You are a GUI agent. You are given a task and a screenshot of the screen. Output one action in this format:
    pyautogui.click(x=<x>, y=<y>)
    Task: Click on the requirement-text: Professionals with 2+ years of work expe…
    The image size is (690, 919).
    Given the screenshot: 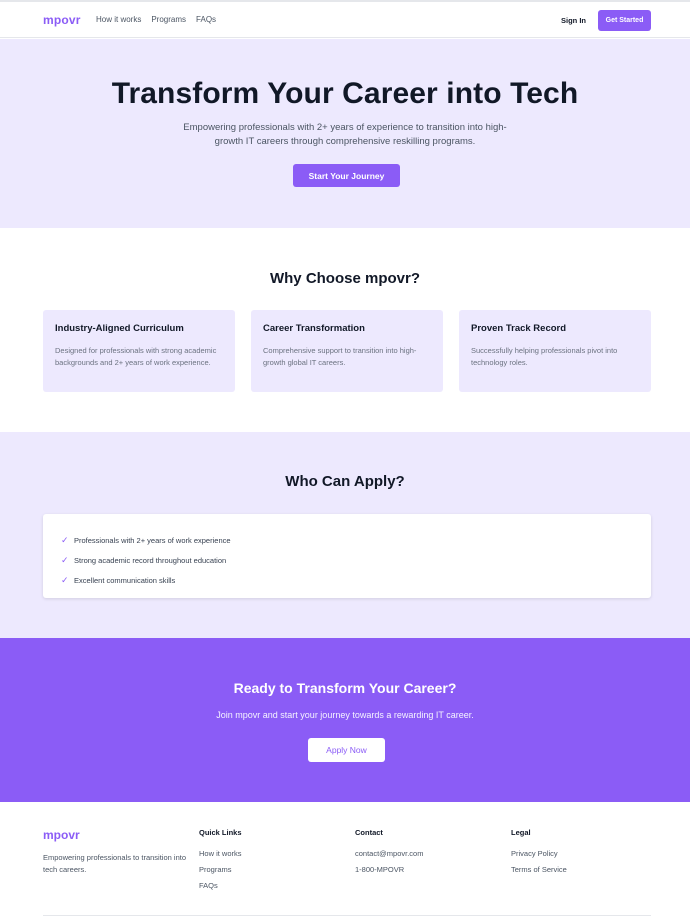 What is the action you would take?
    pyautogui.click(x=152, y=540)
    